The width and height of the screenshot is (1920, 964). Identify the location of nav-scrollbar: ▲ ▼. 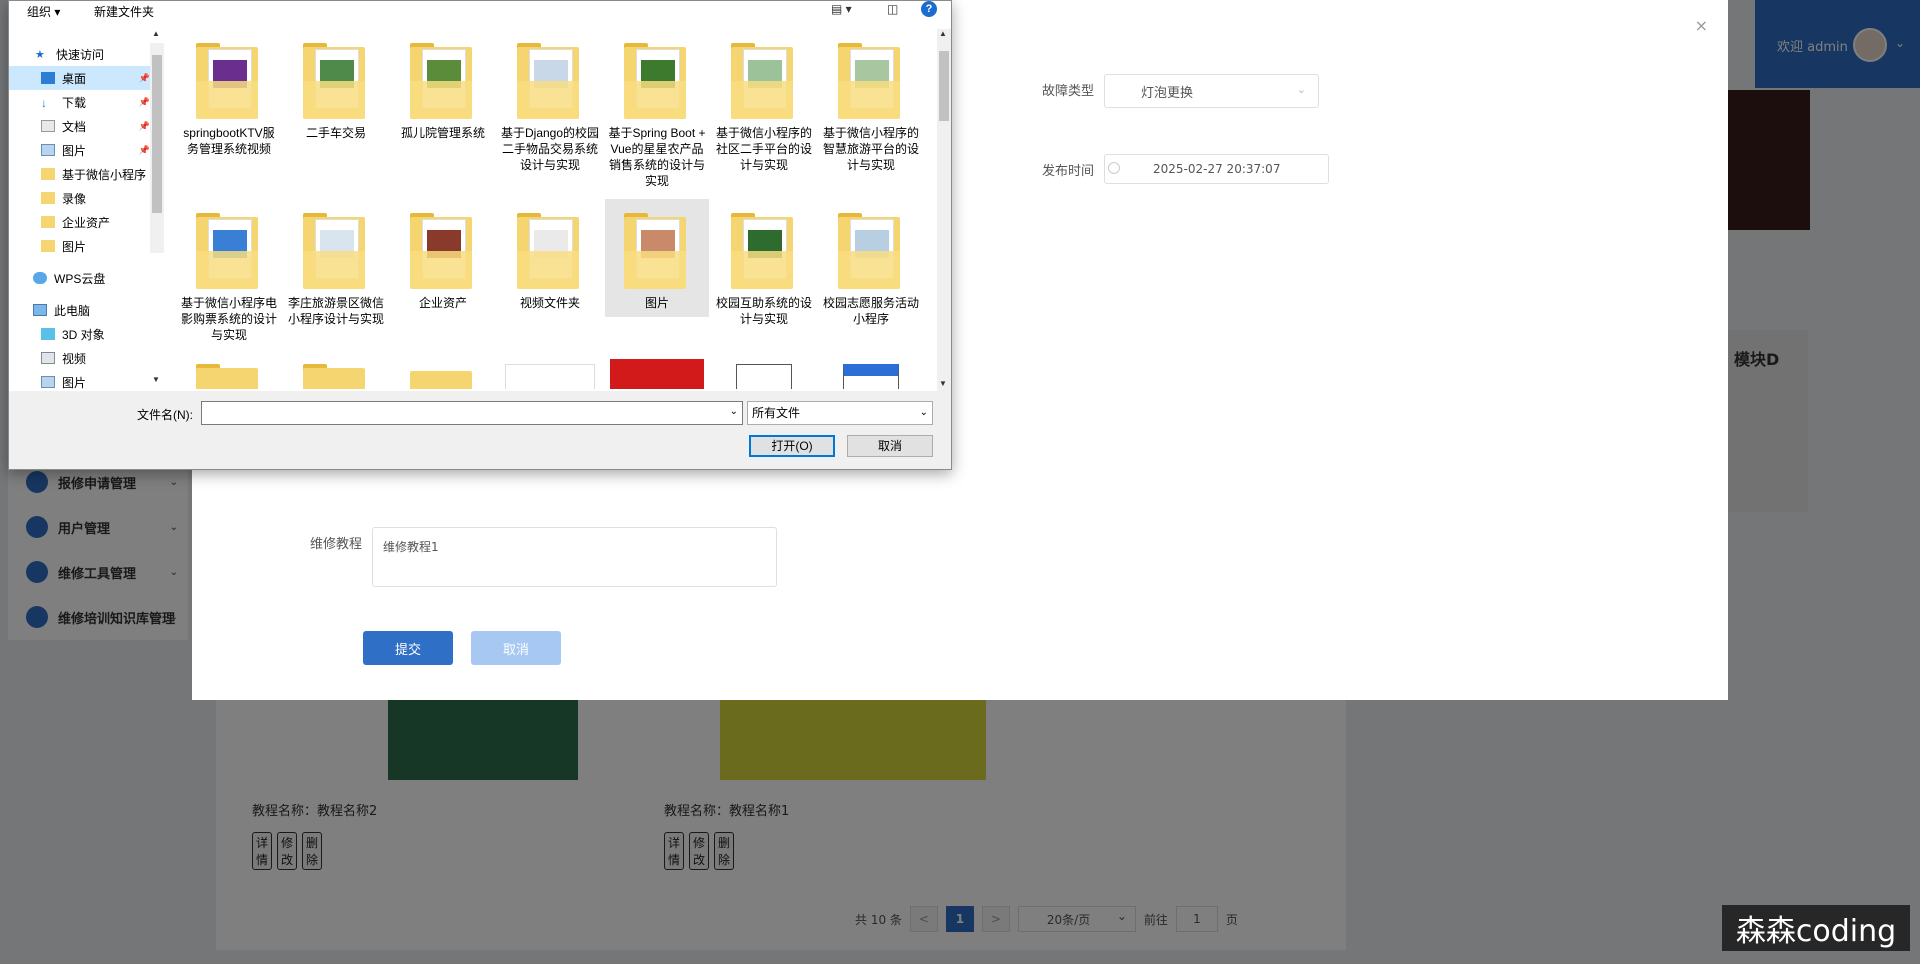
(157, 206).